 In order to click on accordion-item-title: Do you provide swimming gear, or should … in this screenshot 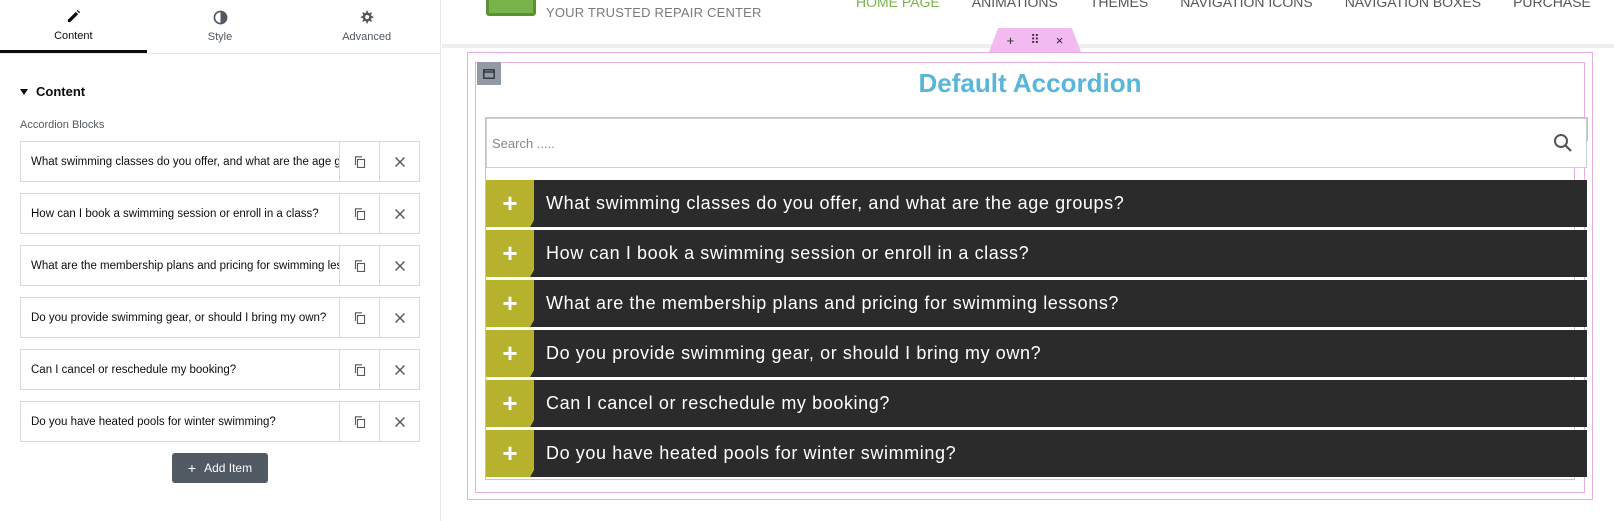, I will do `click(794, 353)`.